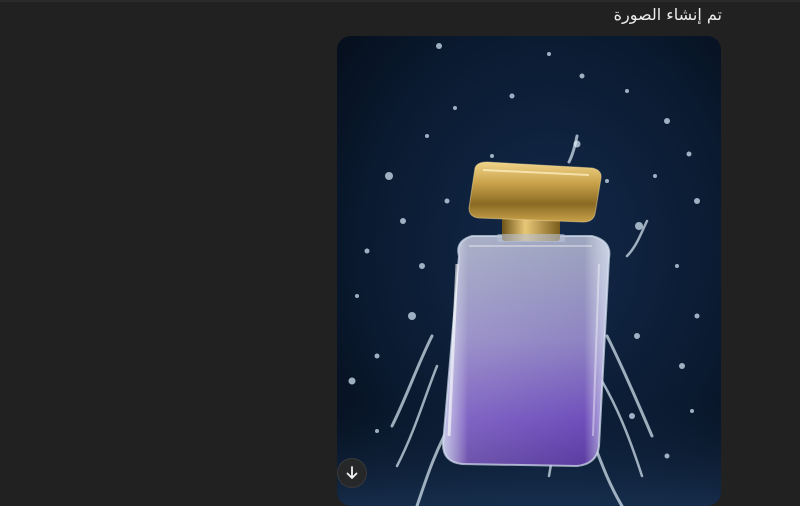 Image resolution: width=800 pixels, height=506 pixels. What do you see at coordinates (400, 1) in the screenshot?
I see `top-divider` at bounding box center [400, 1].